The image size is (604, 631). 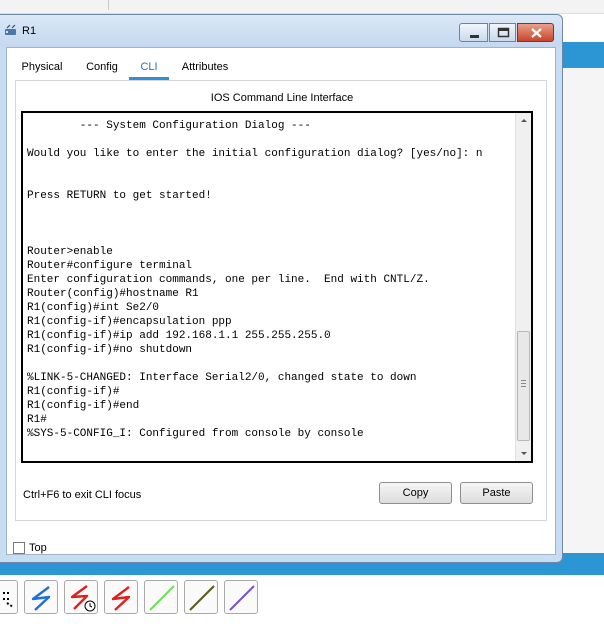 I want to click on tab-cli: CLI, so click(x=149, y=68).